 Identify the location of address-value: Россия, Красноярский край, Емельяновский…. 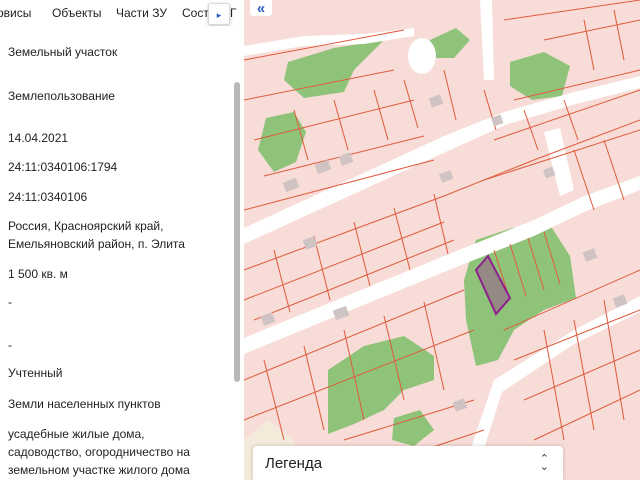
(119, 235).